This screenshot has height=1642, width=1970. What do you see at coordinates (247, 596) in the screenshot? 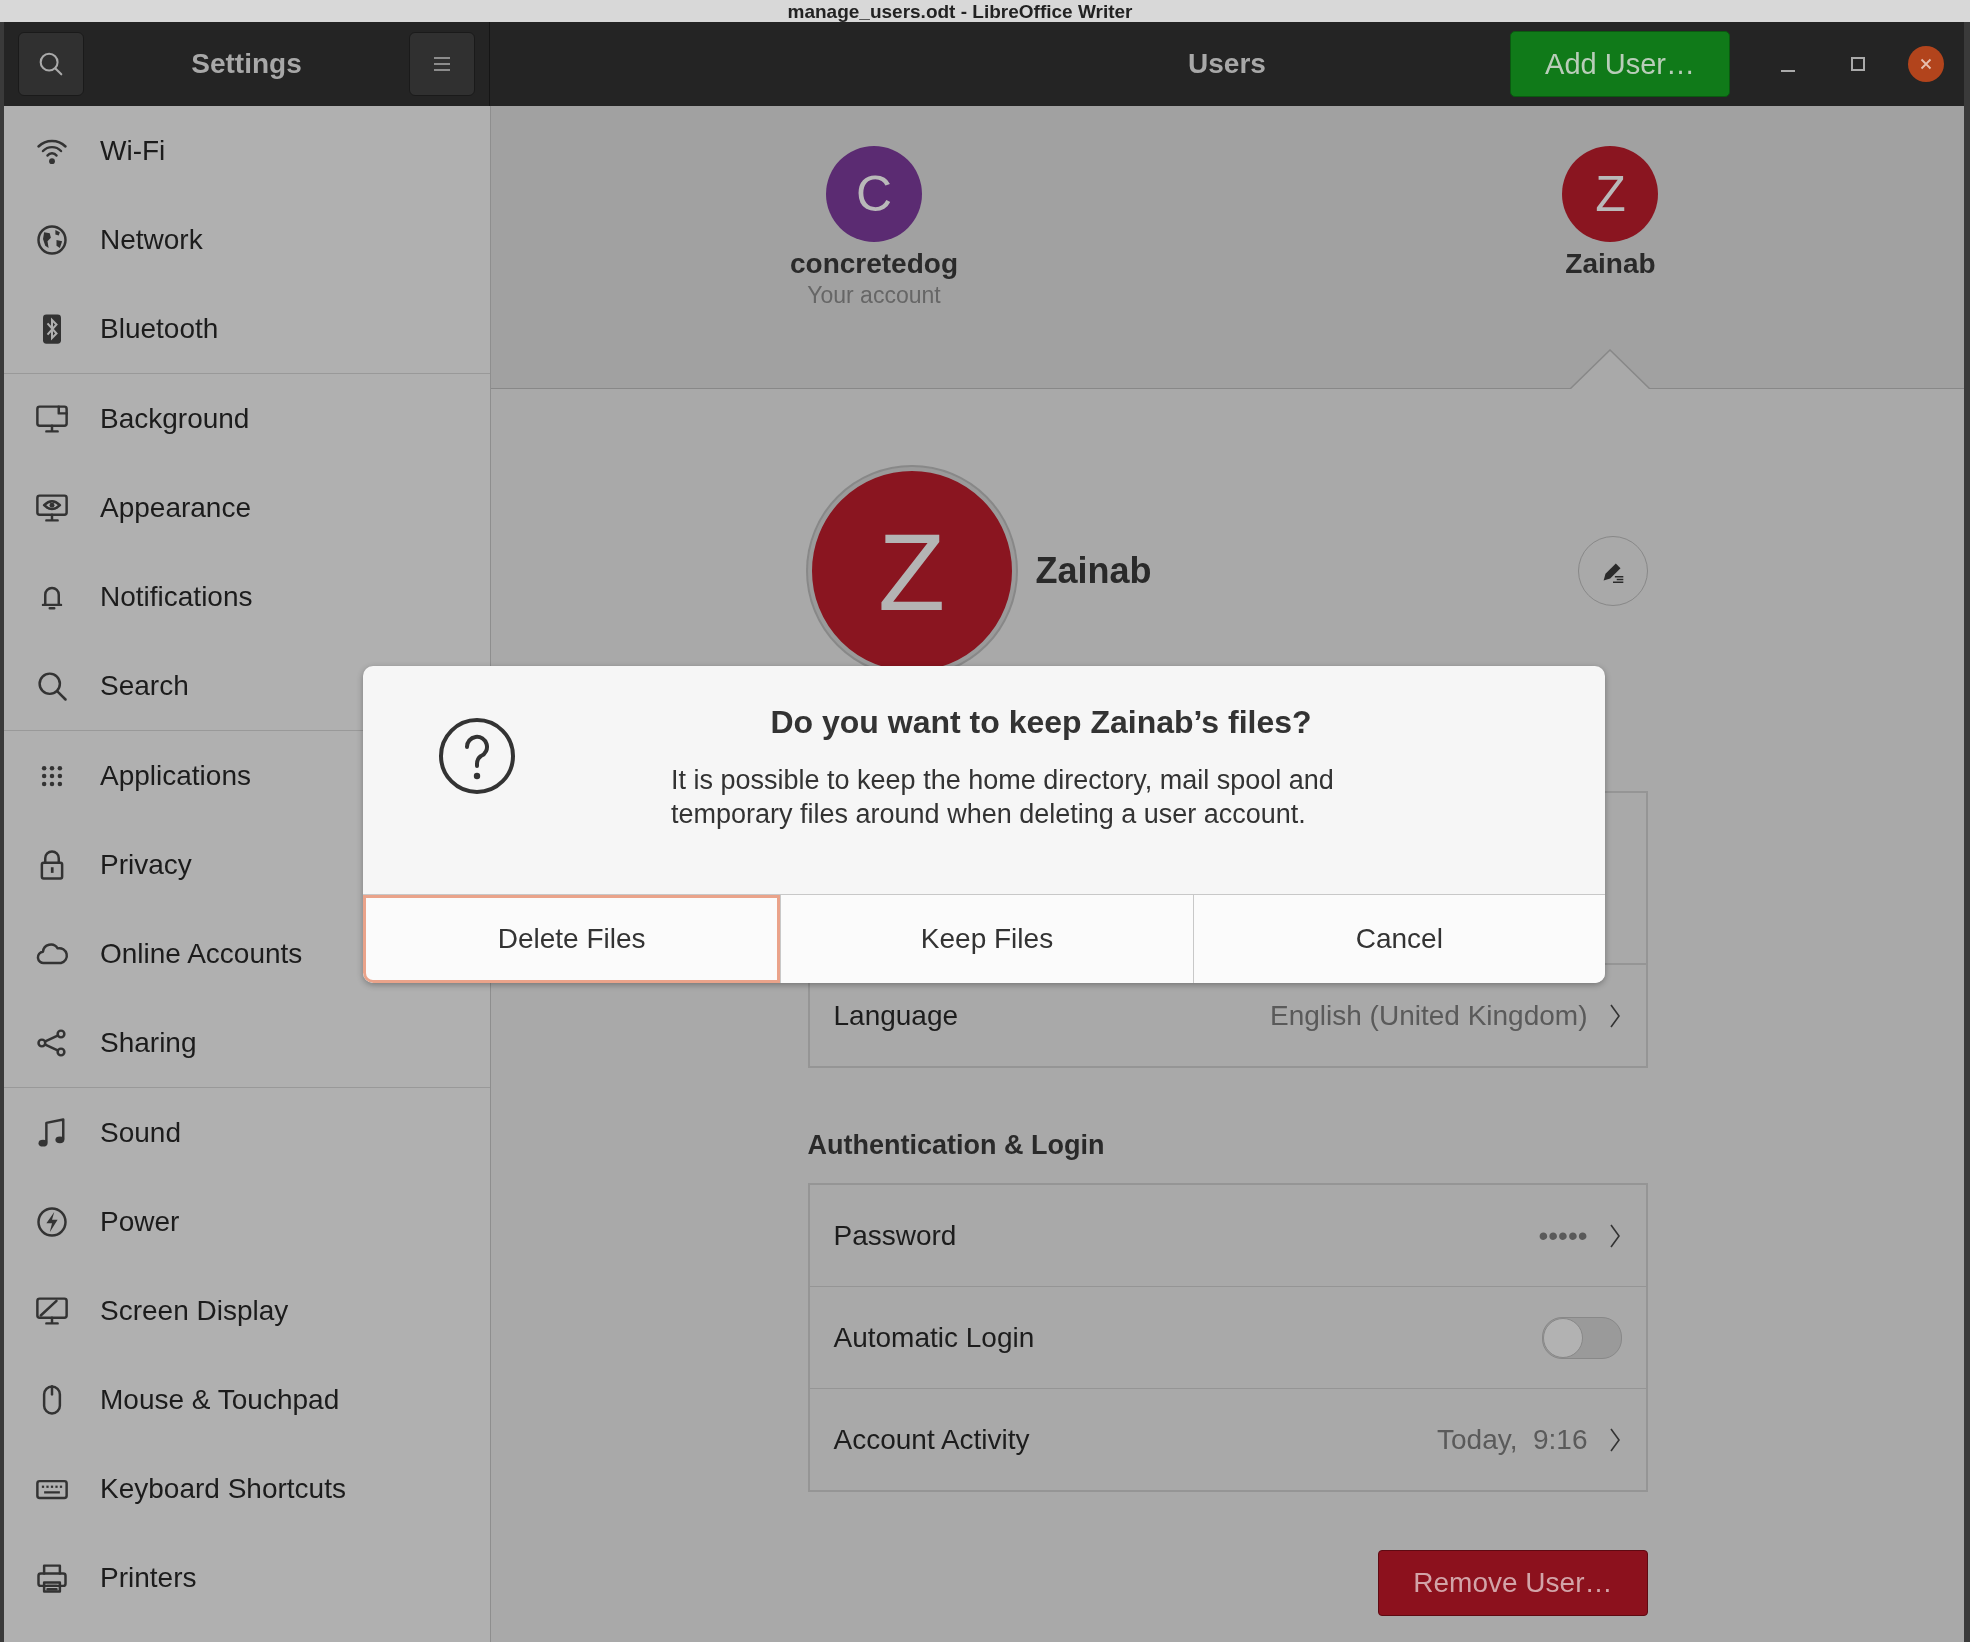
I see `sidebar-item: Notifications` at bounding box center [247, 596].